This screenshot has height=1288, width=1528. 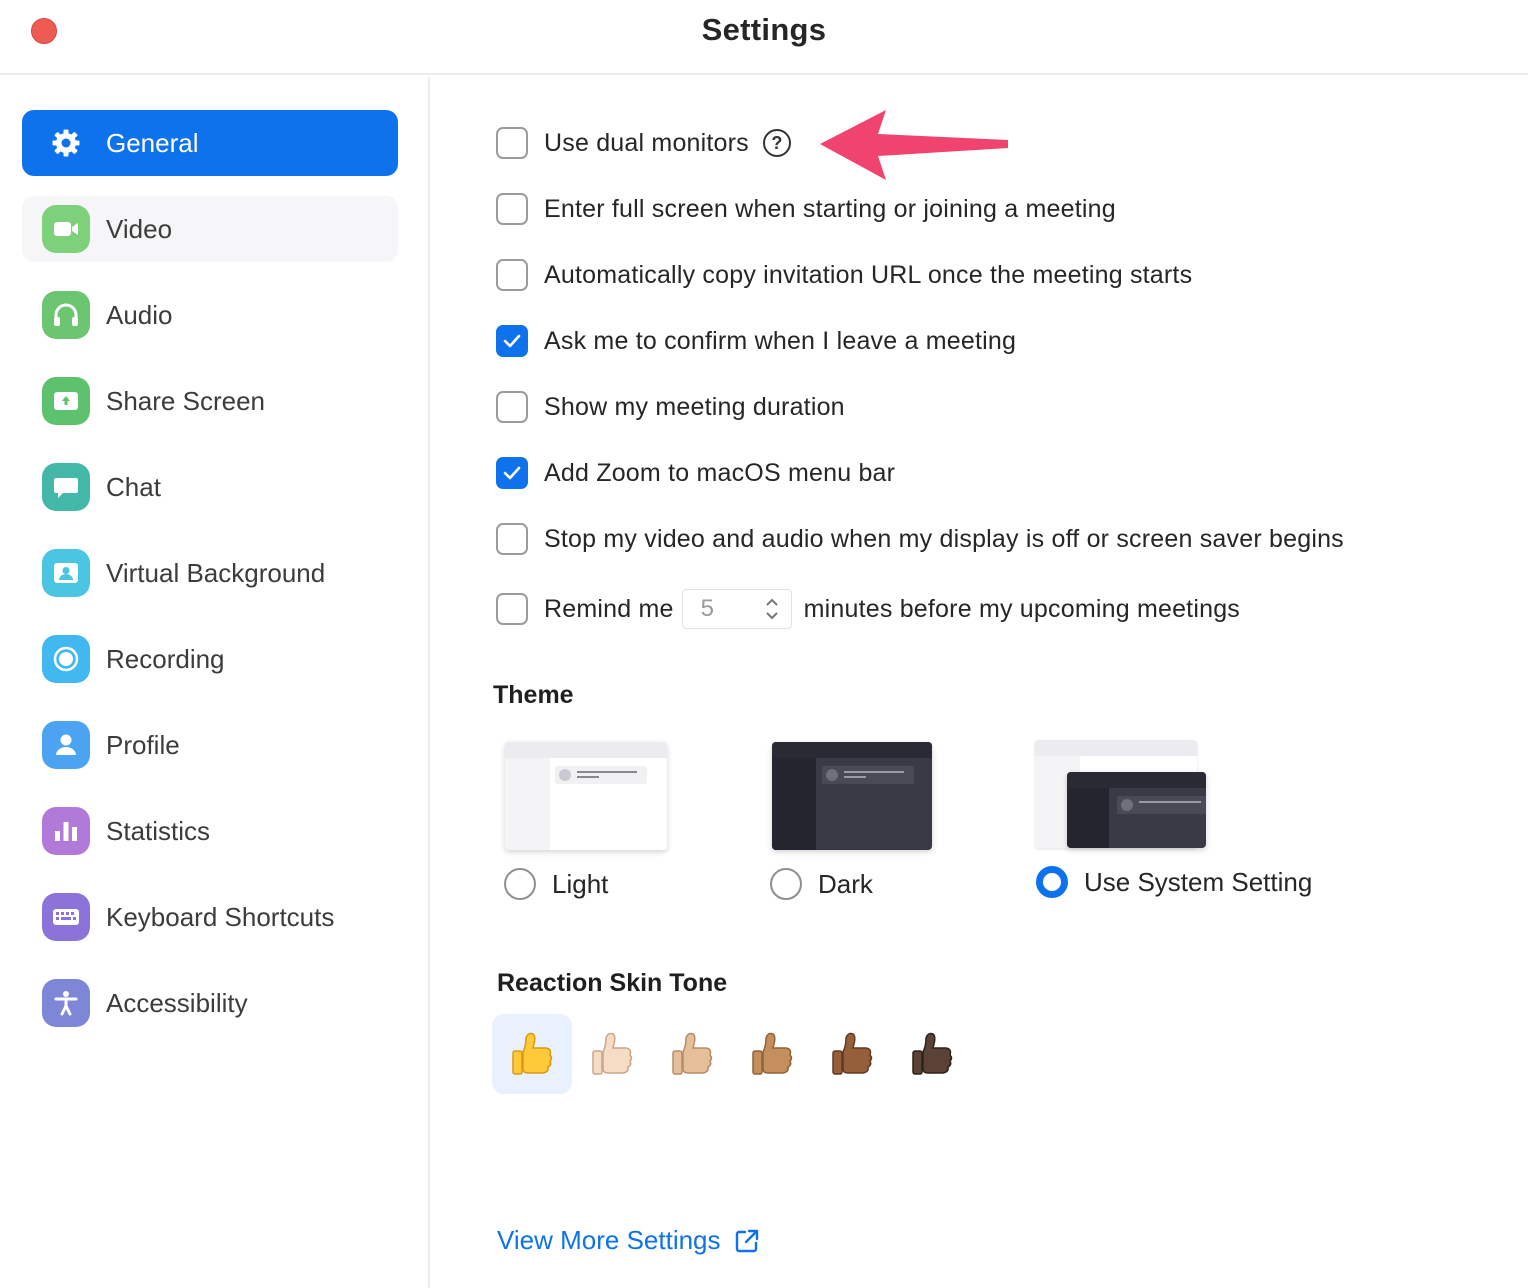 I want to click on option-label: Ask me to confirm when I leave a meeting, so click(x=780, y=340).